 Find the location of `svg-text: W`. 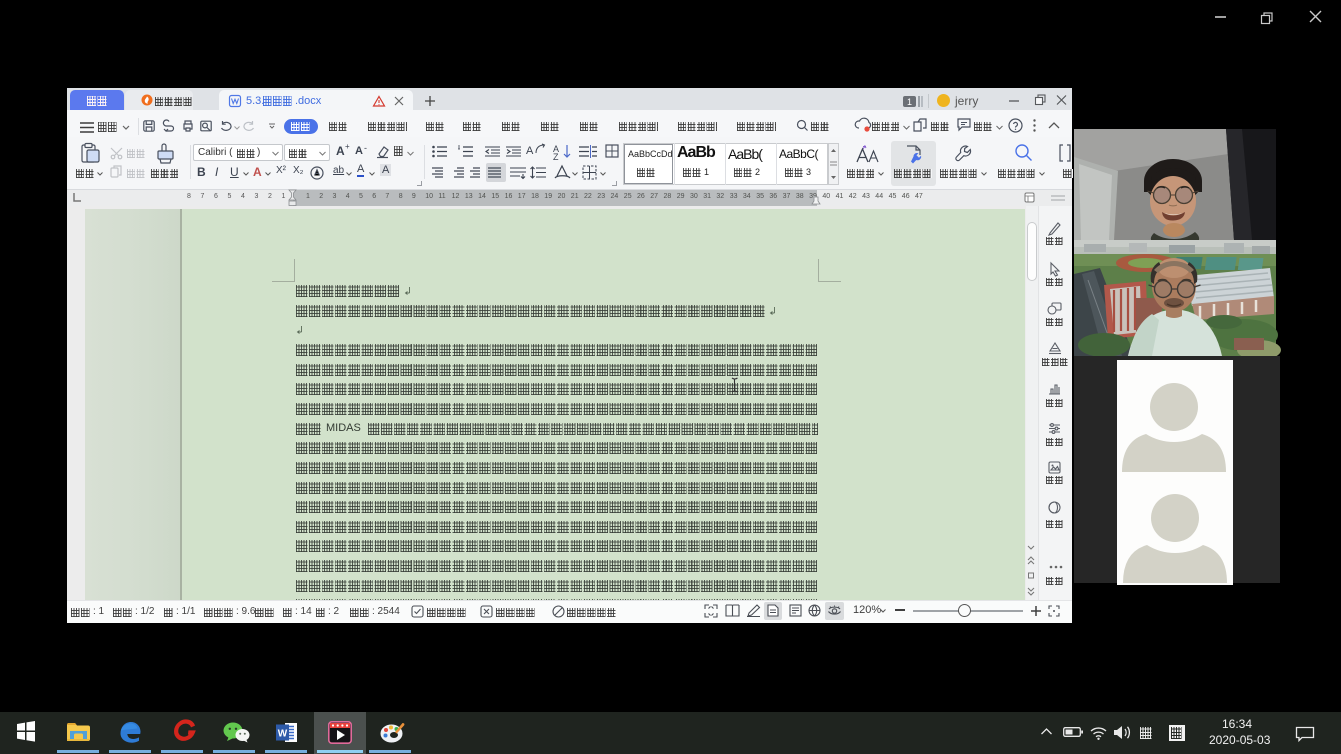

svg-text: W is located at coordinates (283, 734).